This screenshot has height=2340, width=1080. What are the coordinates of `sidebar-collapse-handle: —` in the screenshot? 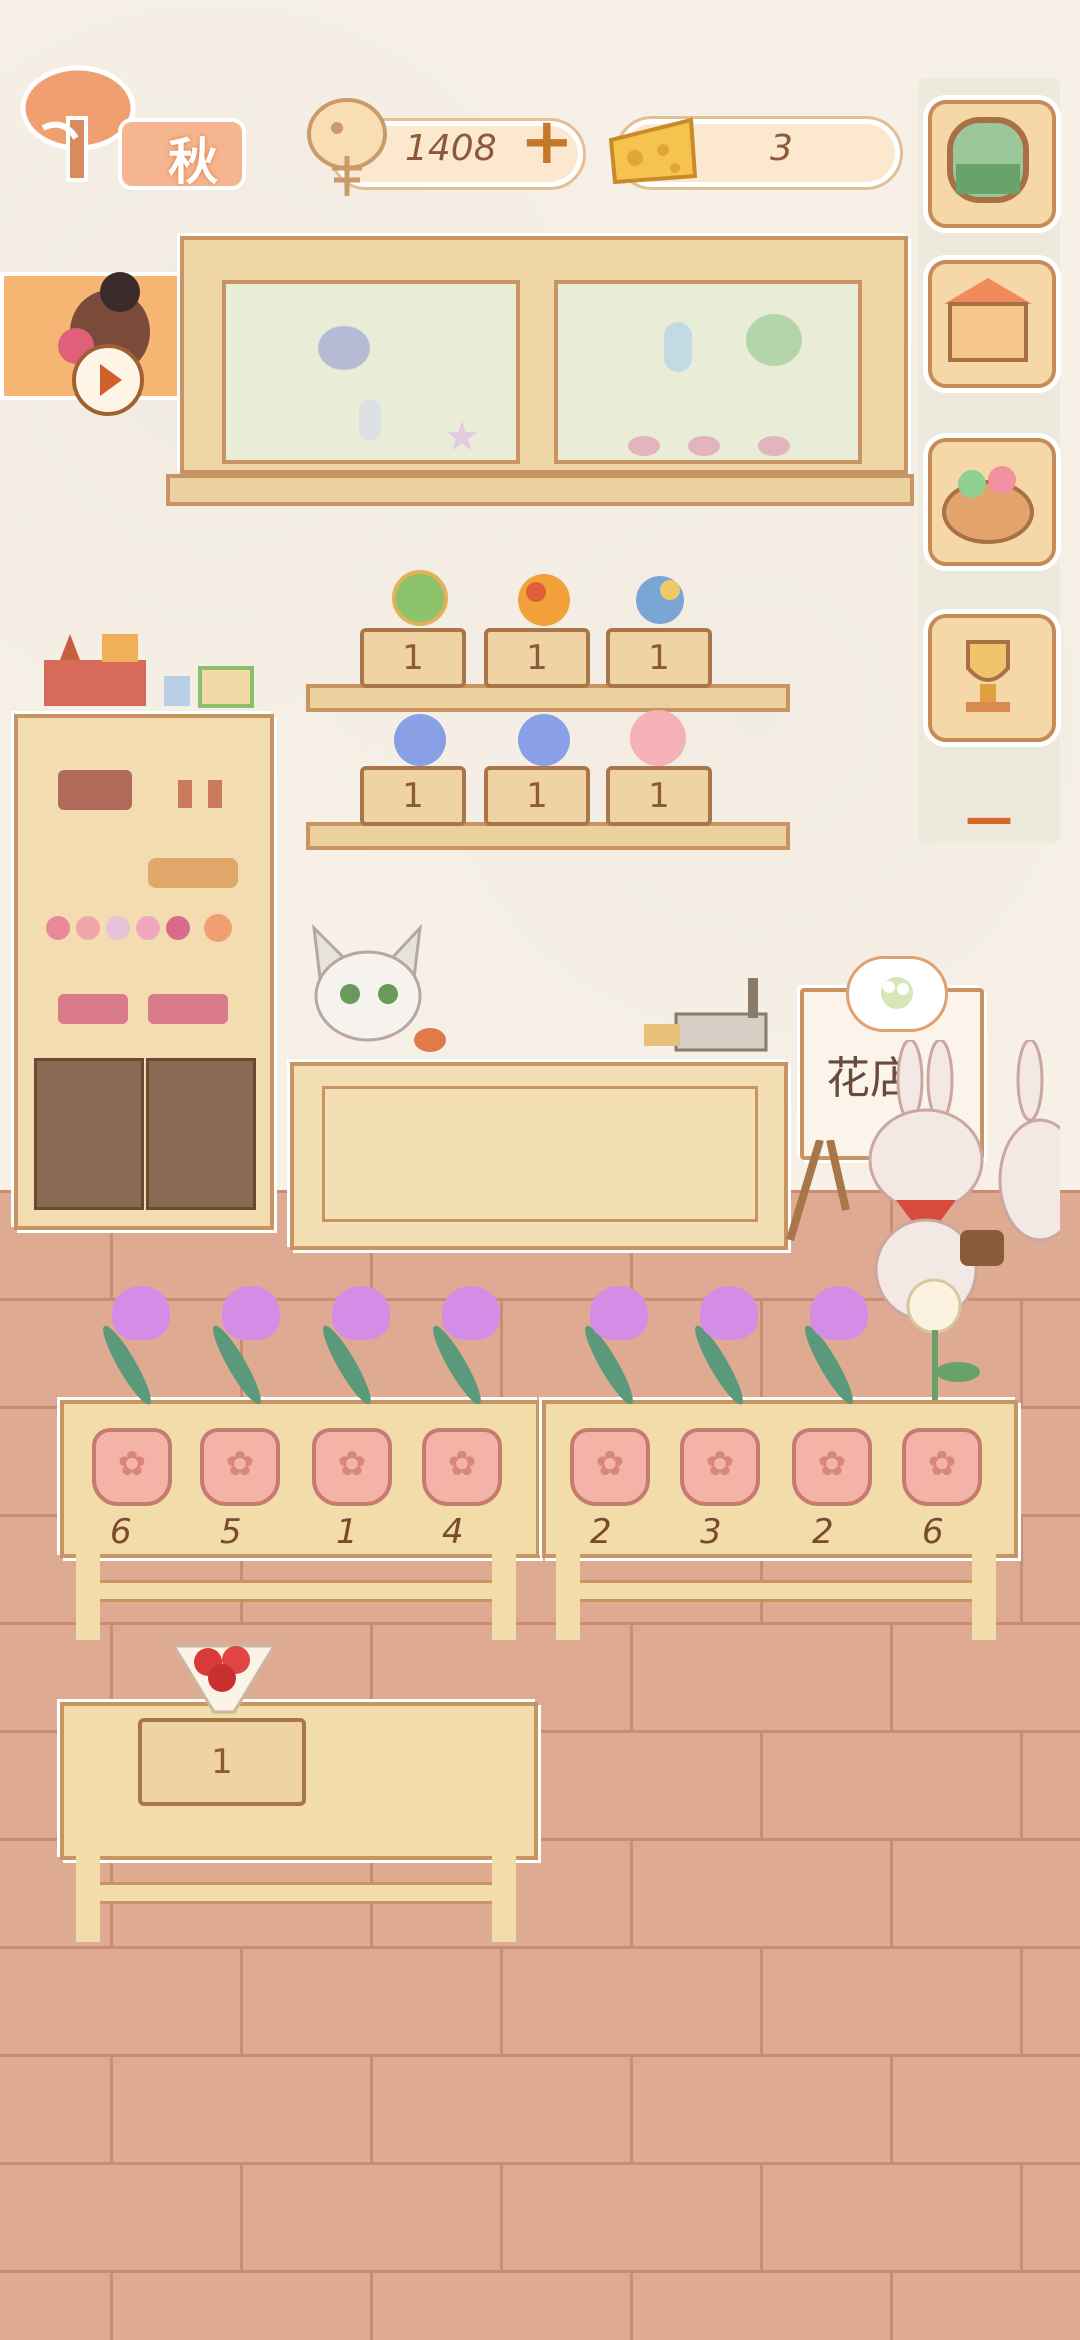 It's located at (989, 818).